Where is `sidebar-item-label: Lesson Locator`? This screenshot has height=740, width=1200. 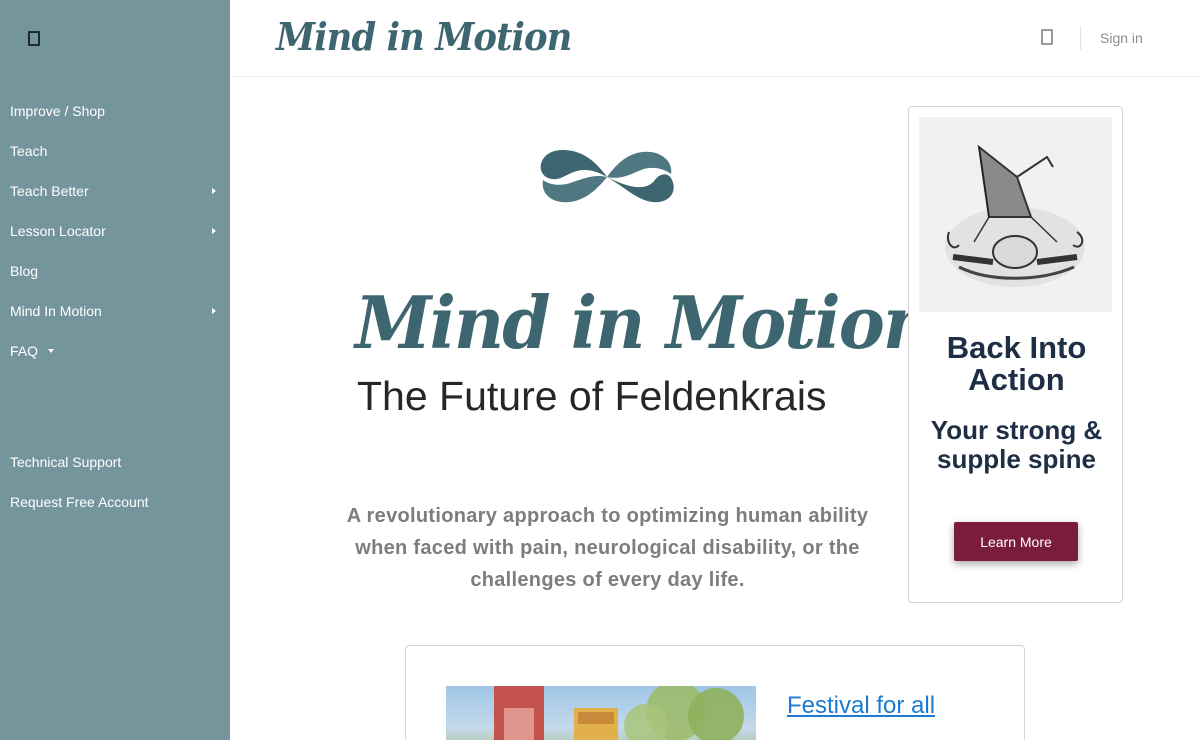
sidebar-item-label: Lesson Locator is located at coordinates (58, 231).